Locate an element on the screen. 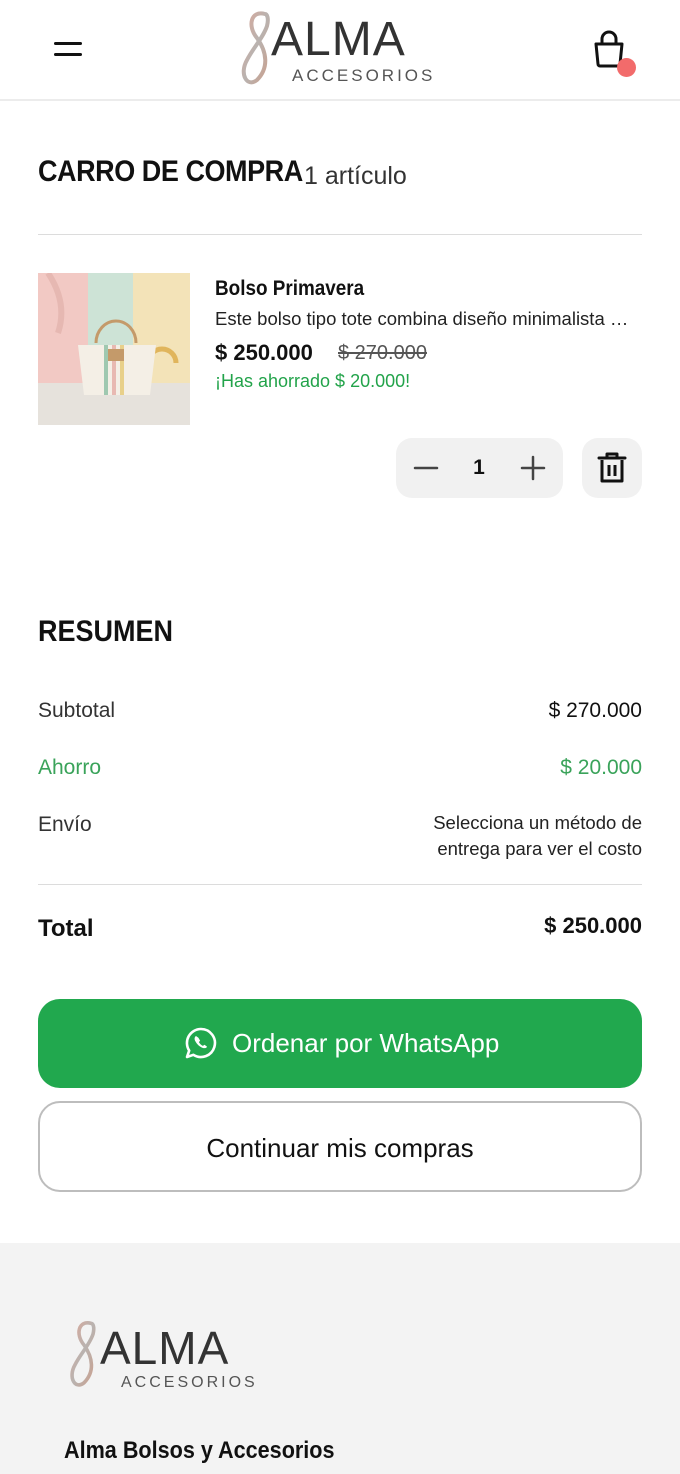 This screenshot has width=680, height=1474. whatsapp-icon is located at coordinates (201, 1043).